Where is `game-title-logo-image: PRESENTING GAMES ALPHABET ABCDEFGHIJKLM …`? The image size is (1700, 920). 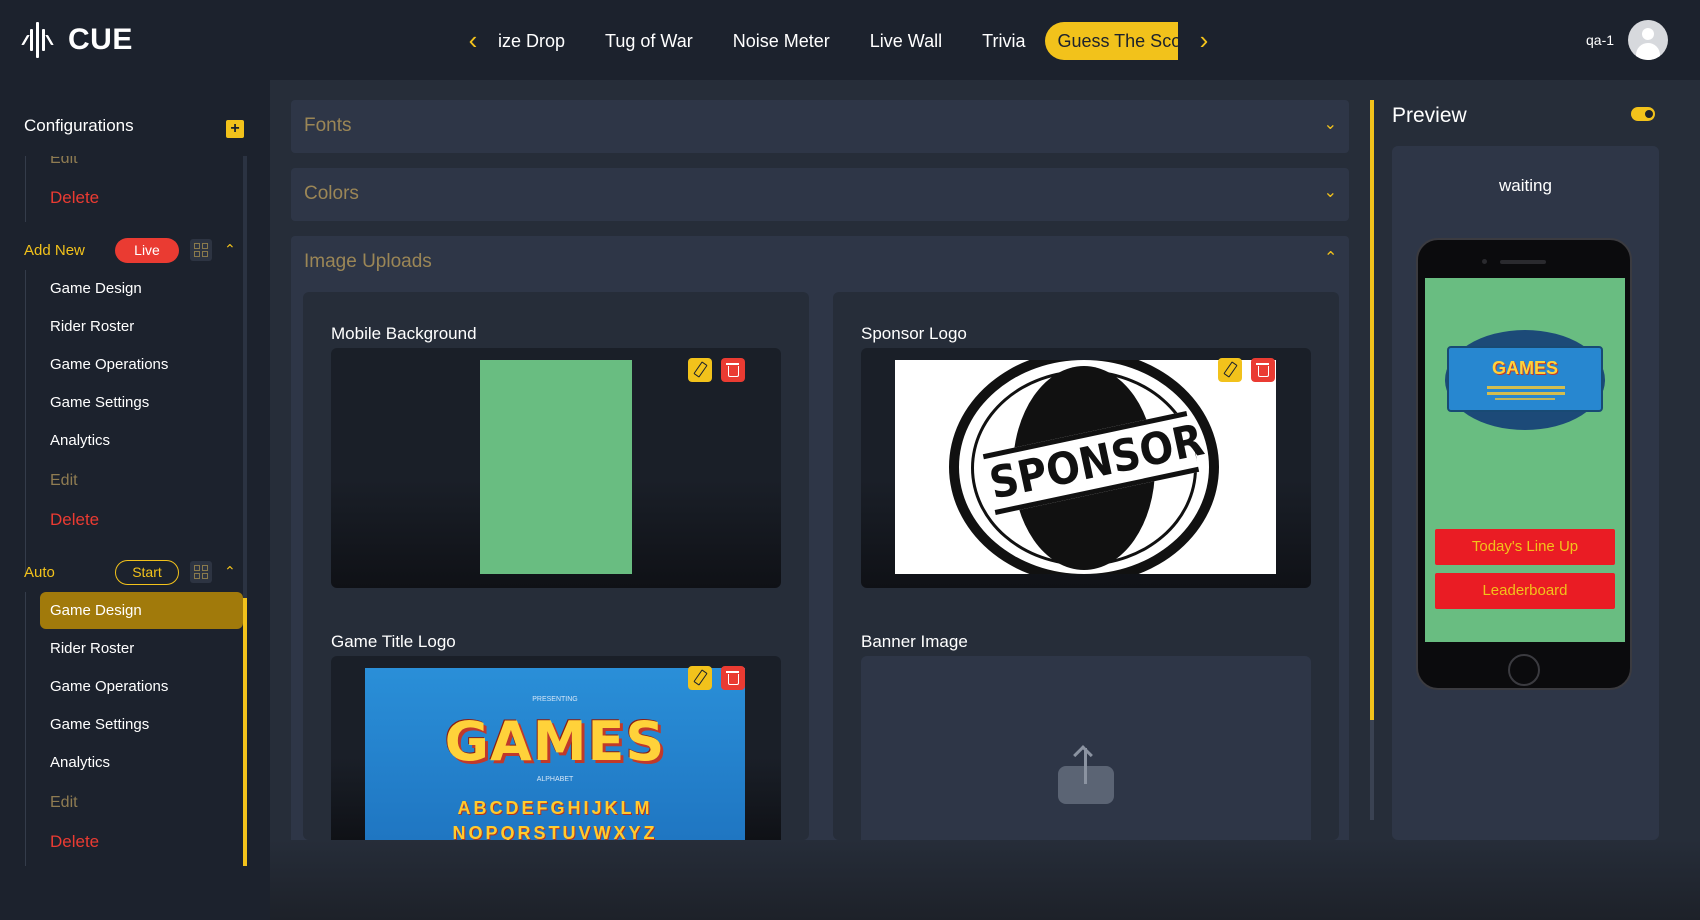 game-title-logo-image: PRESENTING GAMES ALPHABET ABCDEFGHIJKLM … is located at coordinates (556, 748).